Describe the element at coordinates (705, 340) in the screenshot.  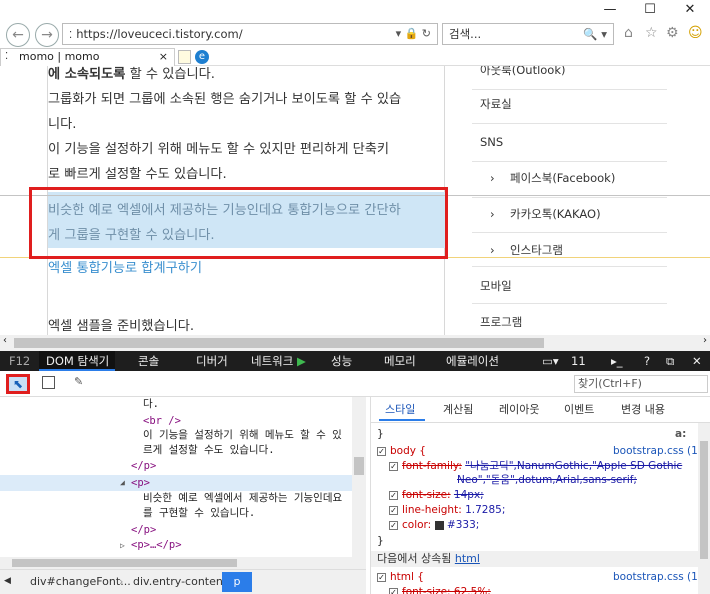
I see `scroll-right-icon: ›` at that location.